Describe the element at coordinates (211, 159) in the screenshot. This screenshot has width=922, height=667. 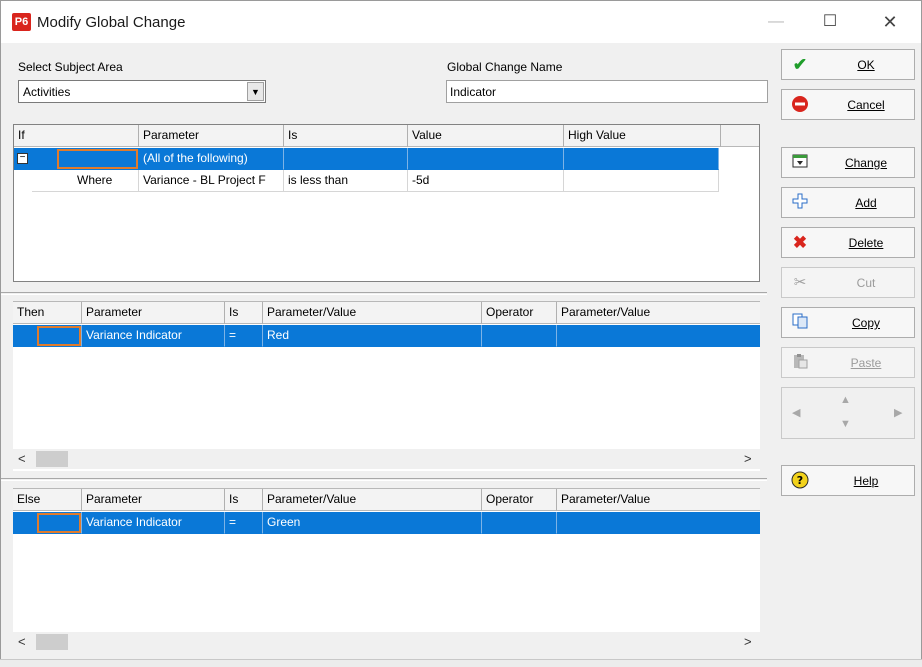
I see `parameter-cell: (All of the following)` at that location.